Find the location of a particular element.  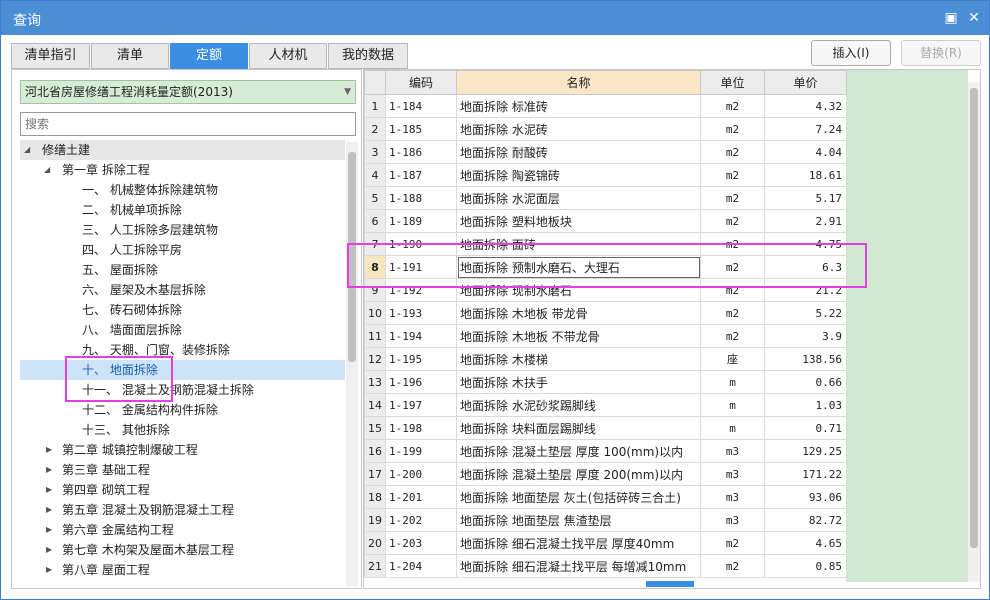

table-row: 13 1-196 地面拆除 木扶手 m 0.66 is located at coordinates (605, 382).